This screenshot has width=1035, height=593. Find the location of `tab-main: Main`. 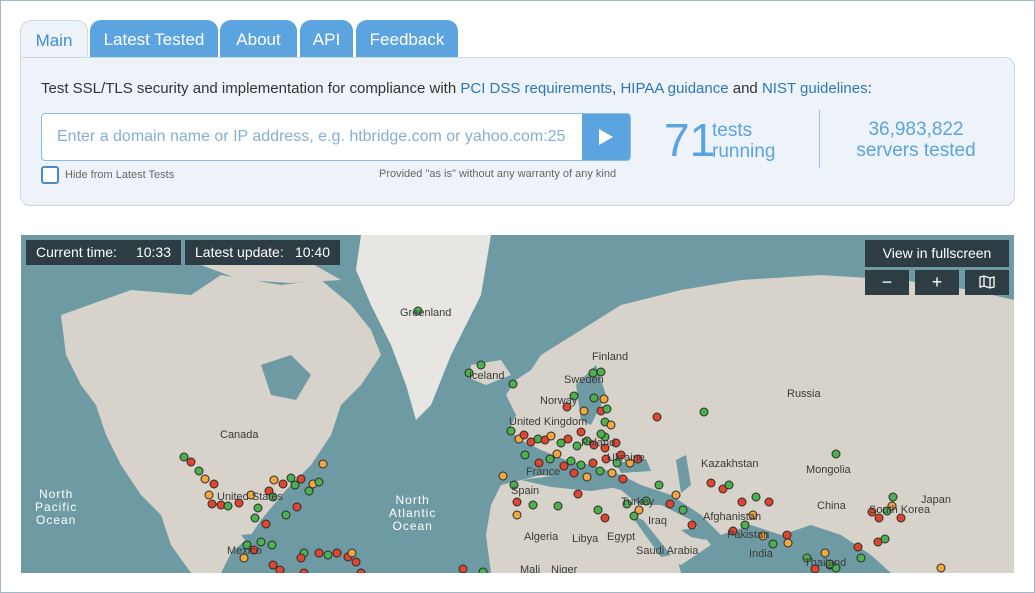

tab-main: Main is located at coordinates (54, 39).